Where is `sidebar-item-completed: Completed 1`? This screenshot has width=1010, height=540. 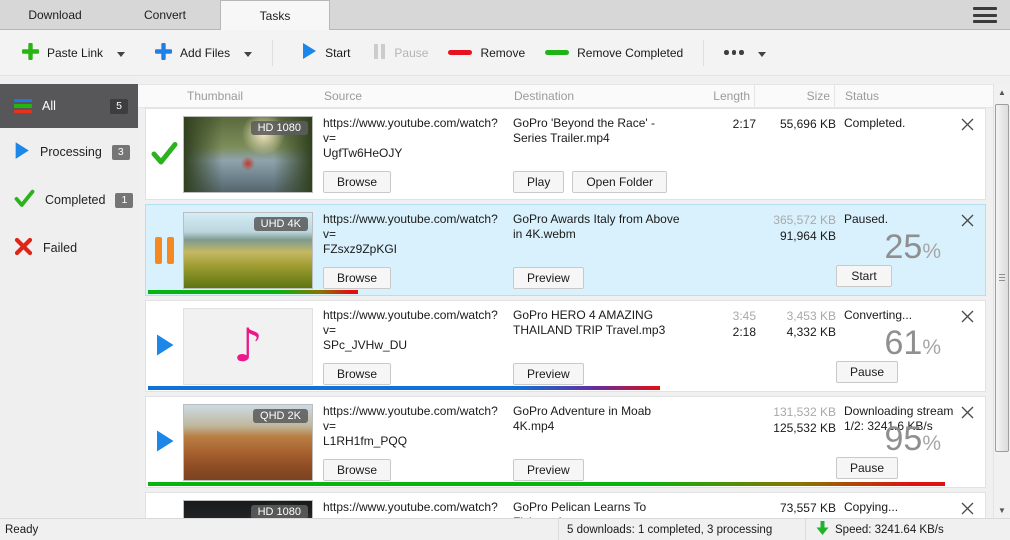
sidebar-item-completed: Completed 1 is located at coordinates (69, 200).